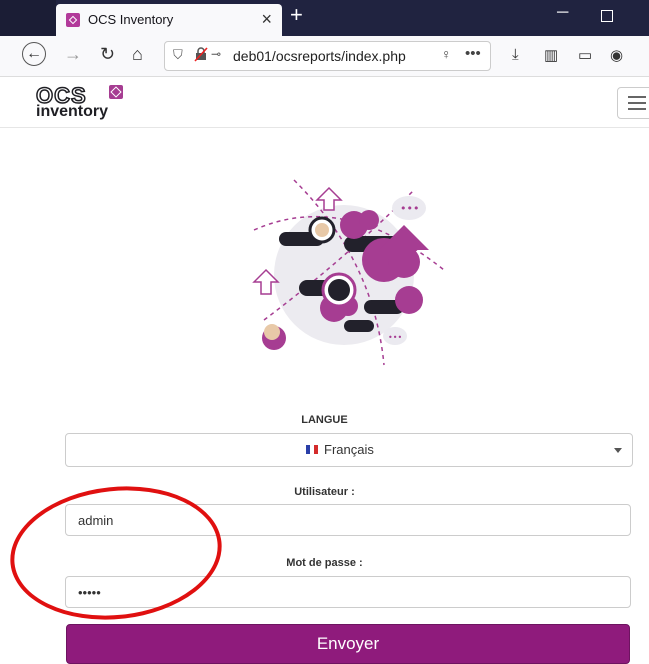  What do you see at coordinates (348, 644) in the screenshot?
I see `submit-button: Envoyer` at bounding box center [348, 644].